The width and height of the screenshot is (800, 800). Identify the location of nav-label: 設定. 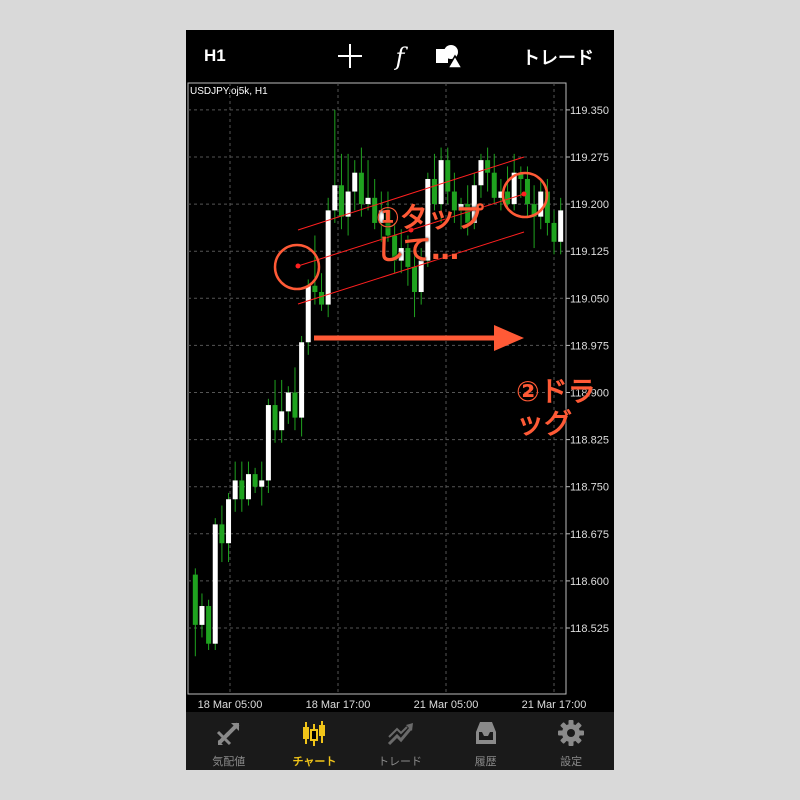
(571, 761).